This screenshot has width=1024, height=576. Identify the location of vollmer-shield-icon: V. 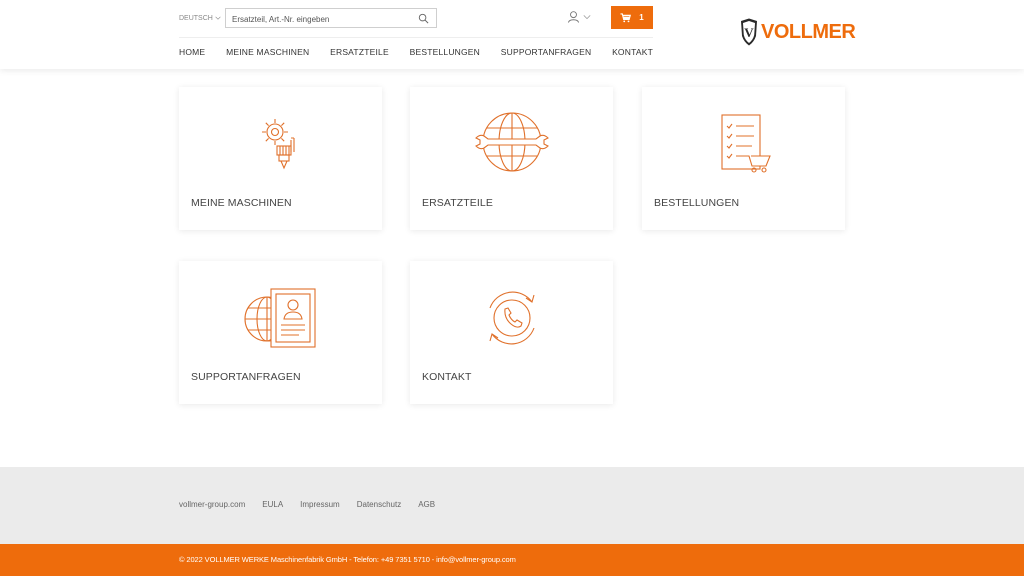
(749, 32).